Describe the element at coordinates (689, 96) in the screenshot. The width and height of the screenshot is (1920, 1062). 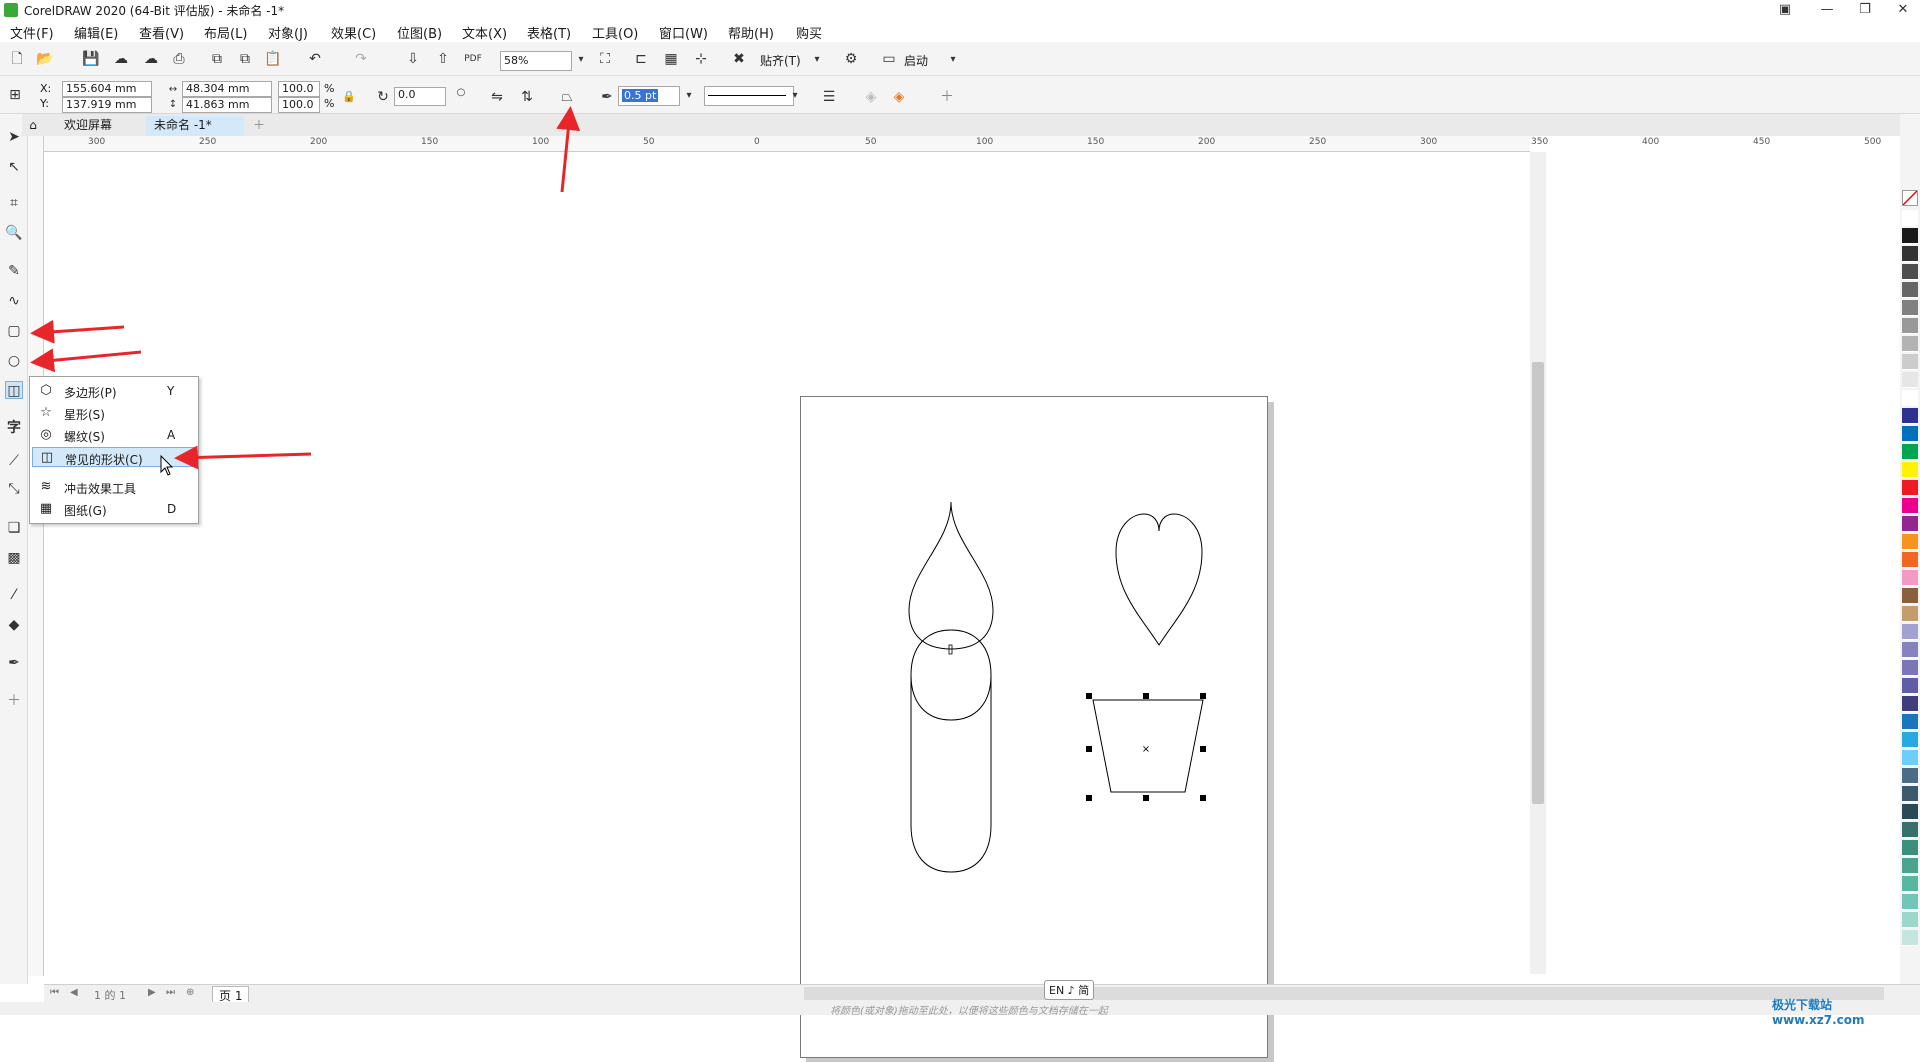
I see `outline-width-chevron-icon: ▾` at that location.